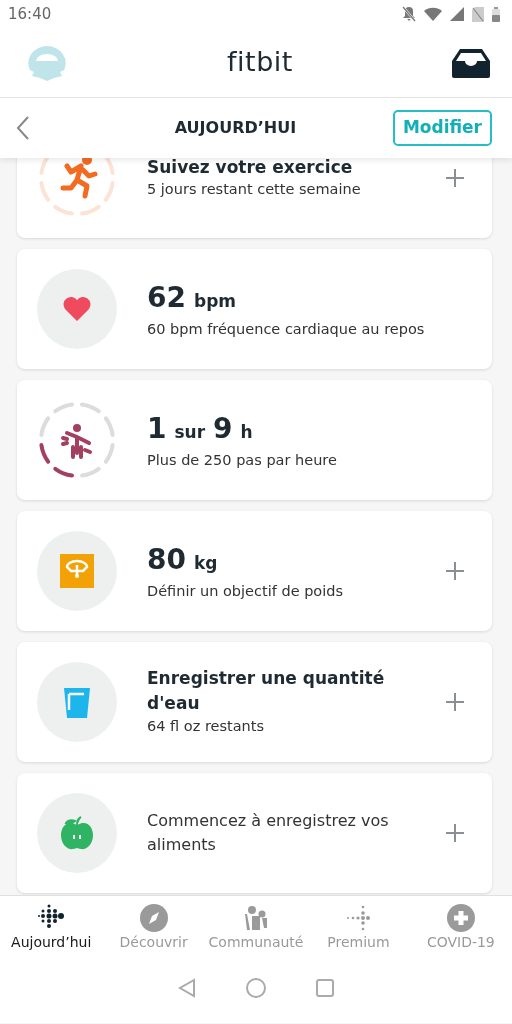 The image size is (512, 1024). Describe the element at coordinates (254, 190) in the screenshot. I see `tile-subtitle: 5 jours restant cette semaine` at that location.